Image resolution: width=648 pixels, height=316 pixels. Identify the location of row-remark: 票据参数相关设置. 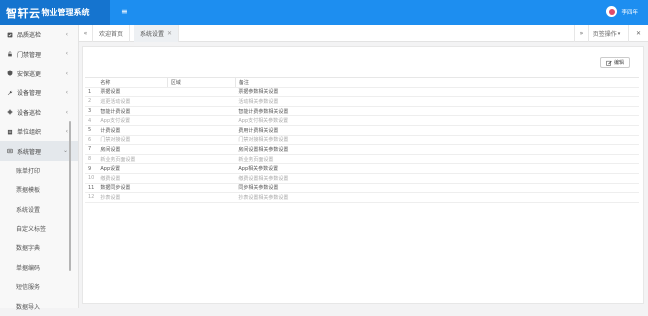
(437, 92).